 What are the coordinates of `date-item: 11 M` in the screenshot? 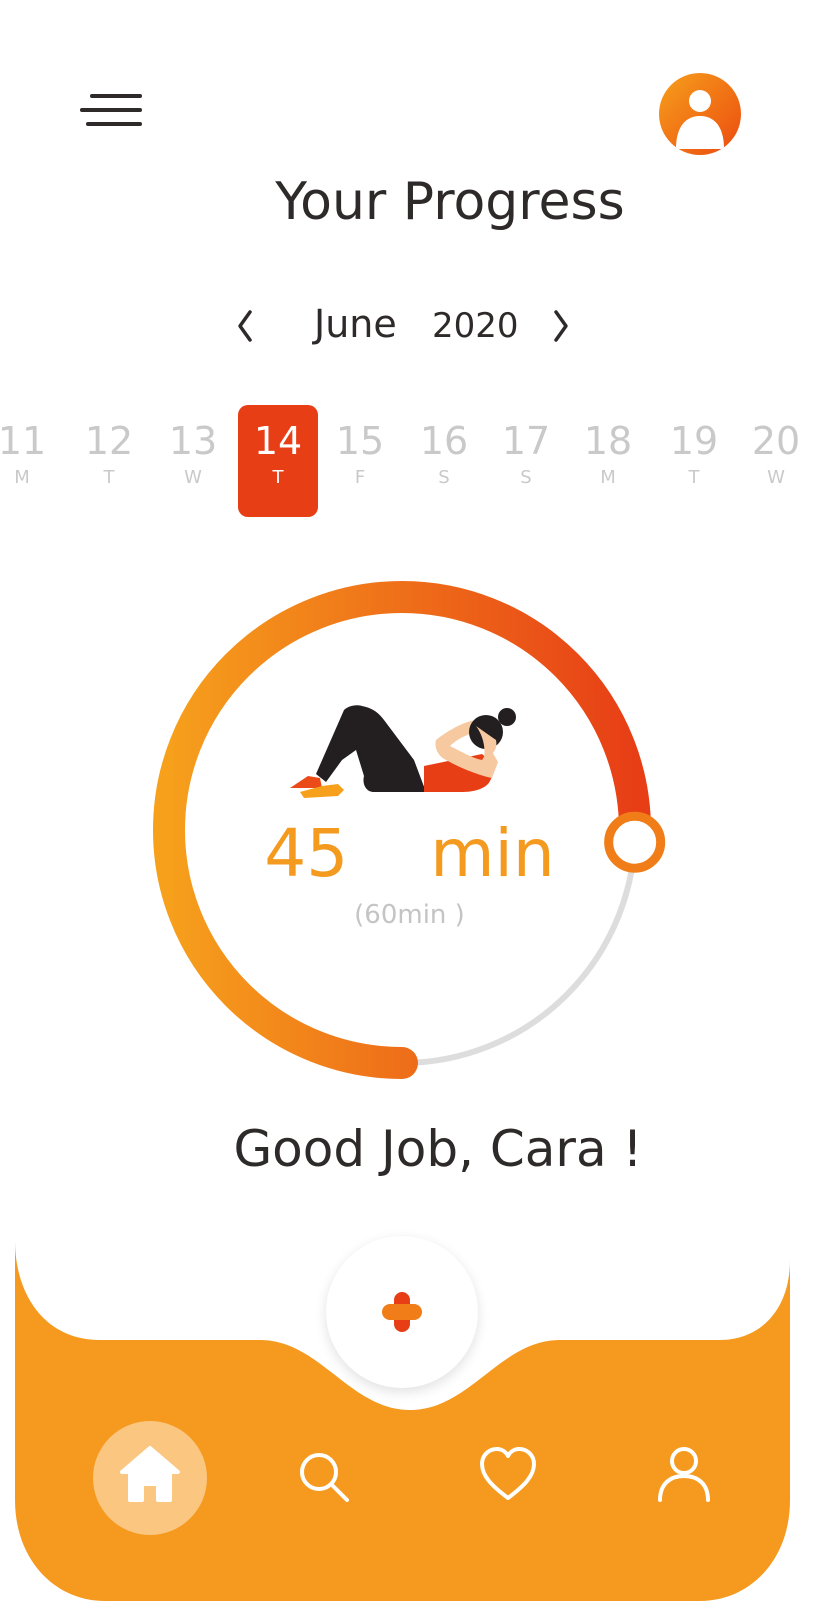 It's located at (31, 461).